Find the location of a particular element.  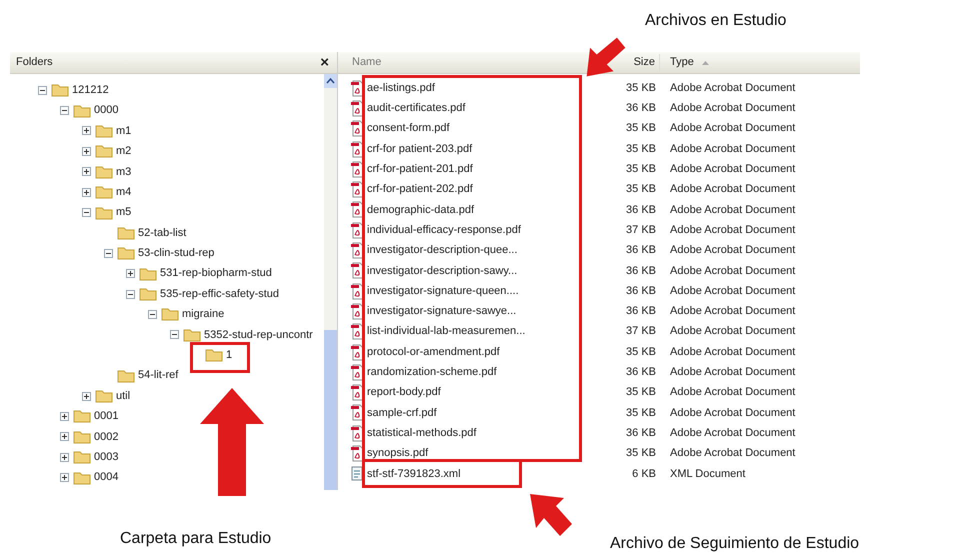

scroll-up-icon is located at coordinates (330, 81).